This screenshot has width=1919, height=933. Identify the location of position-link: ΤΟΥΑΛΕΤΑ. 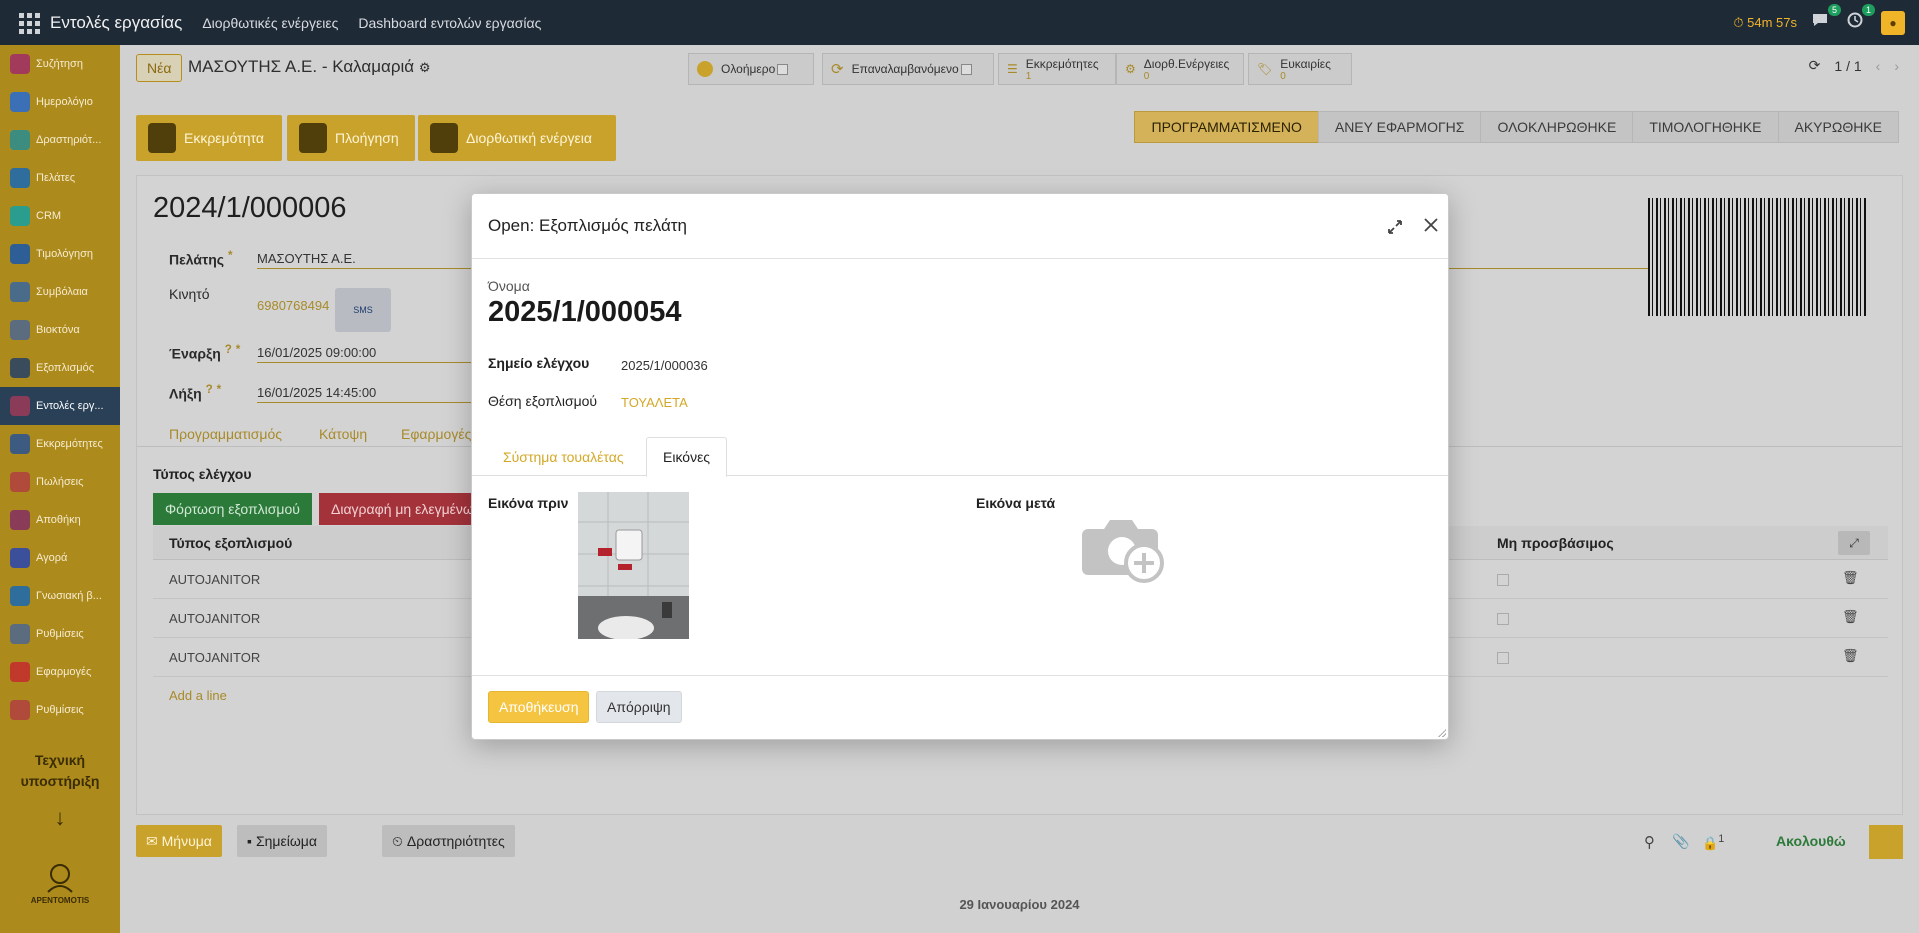
(654, 402).